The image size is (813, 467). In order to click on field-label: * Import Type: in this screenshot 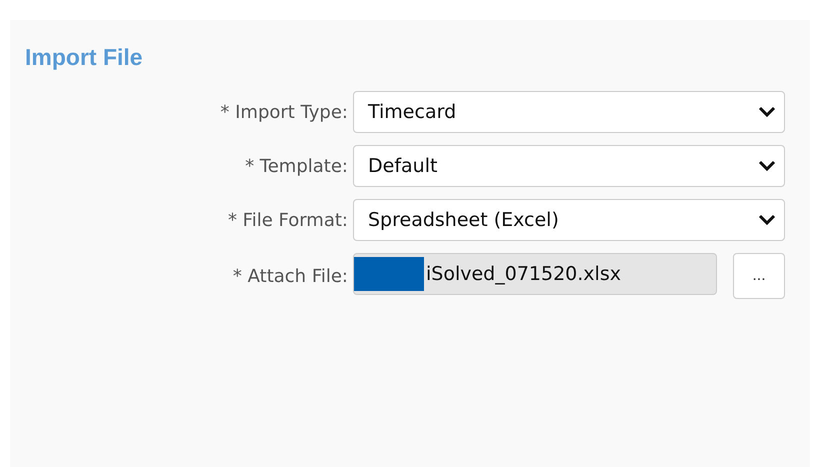, I will do `click(283, 112)`.